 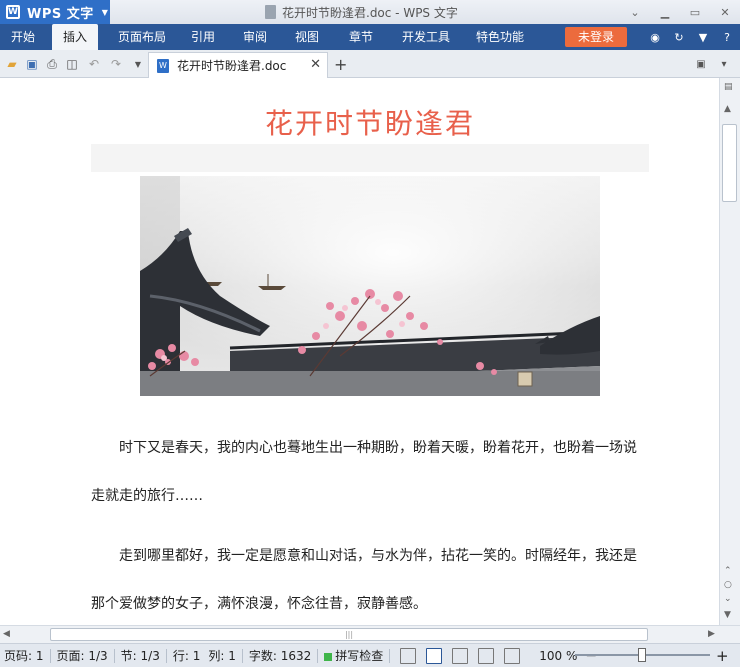 I want to click on print-preview-icon: ◫, so click(x=72, y=64).